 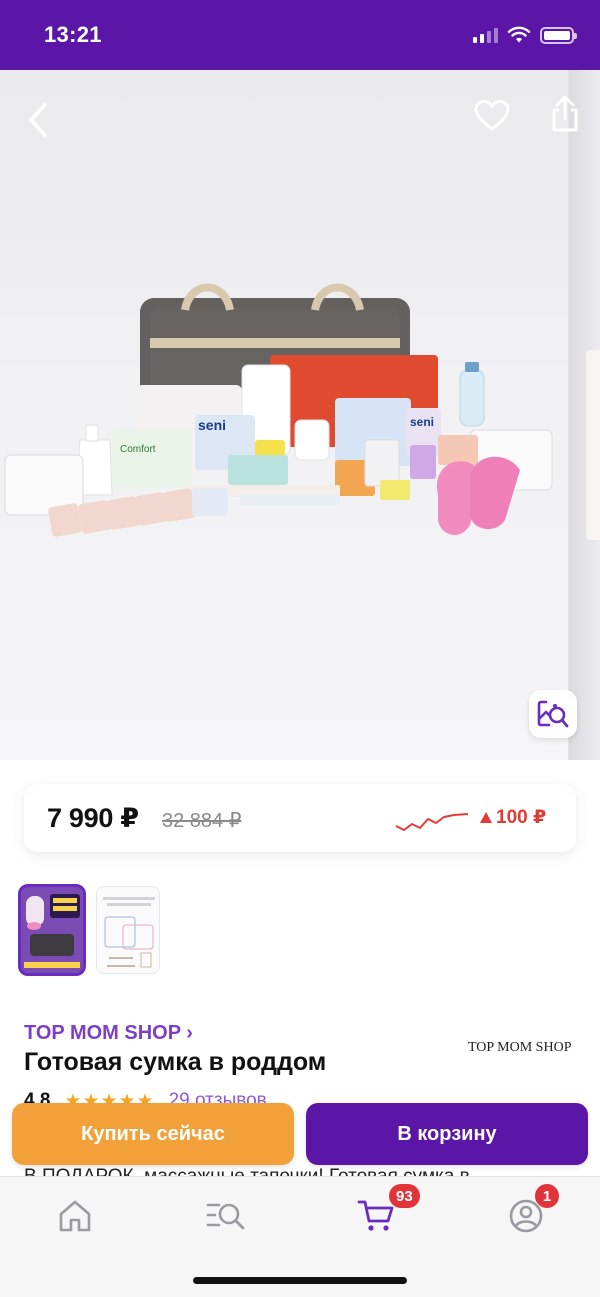 What do you see at coordinates (153, 1134) in the screenshot?
I see `buy-now-button: Купить сейчас` at bounding box center [153, 1134].